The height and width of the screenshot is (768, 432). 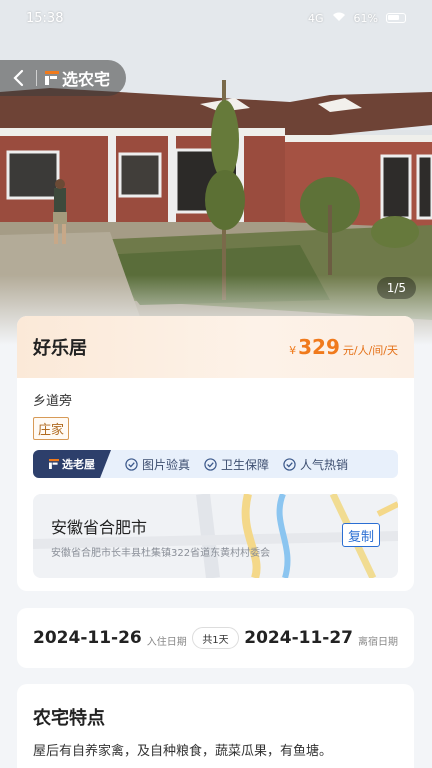 What do you see at coordinates (86, 79) in the screenshot?
I see `brand-name: 选农宅` at bounding box center [86, 79].